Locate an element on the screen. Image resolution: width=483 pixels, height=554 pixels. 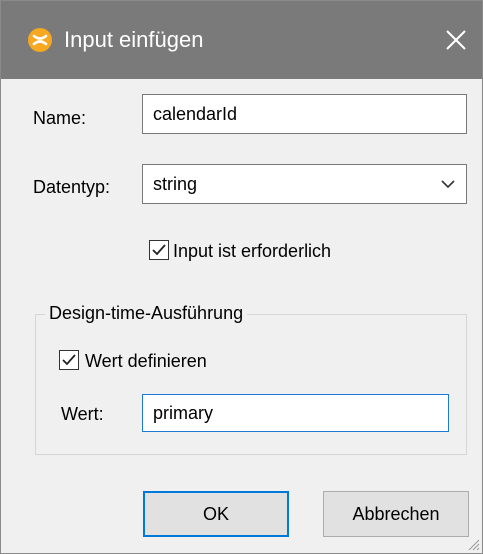
name-label: Name: is located at coordinates (60, 118).